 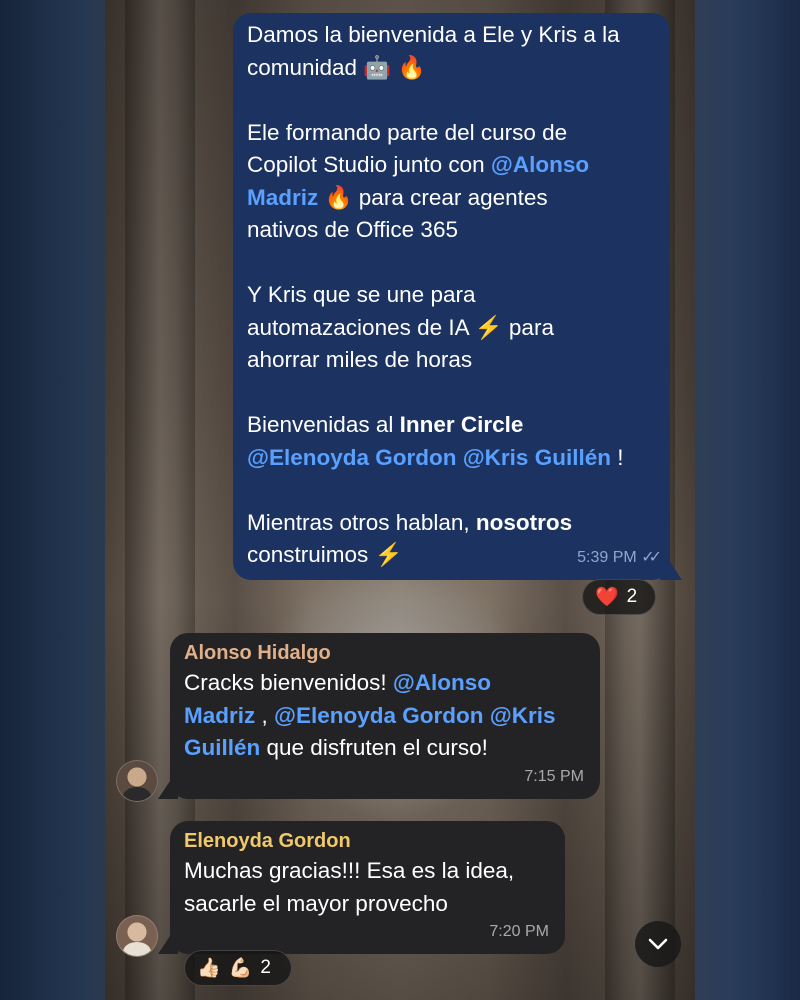 I want to click on text-line: Muchas gracias!!! Esa es la idea,, so click(x=349, y=870).